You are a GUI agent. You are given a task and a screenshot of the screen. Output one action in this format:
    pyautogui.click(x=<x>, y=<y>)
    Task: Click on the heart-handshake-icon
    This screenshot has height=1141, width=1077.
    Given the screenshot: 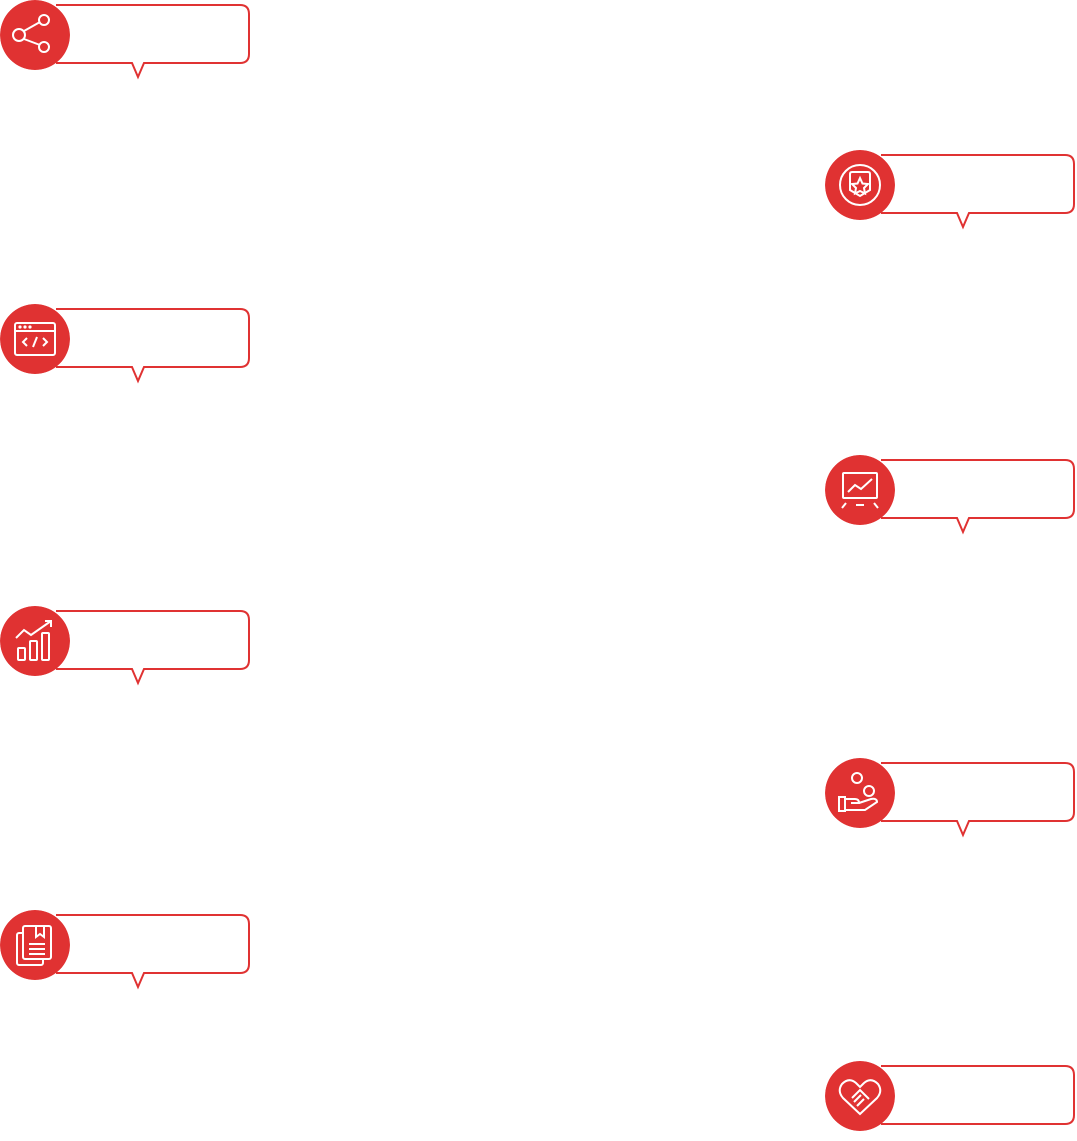 What is the action you would take?
    pyautogui.click(x=860, y=1096)
    